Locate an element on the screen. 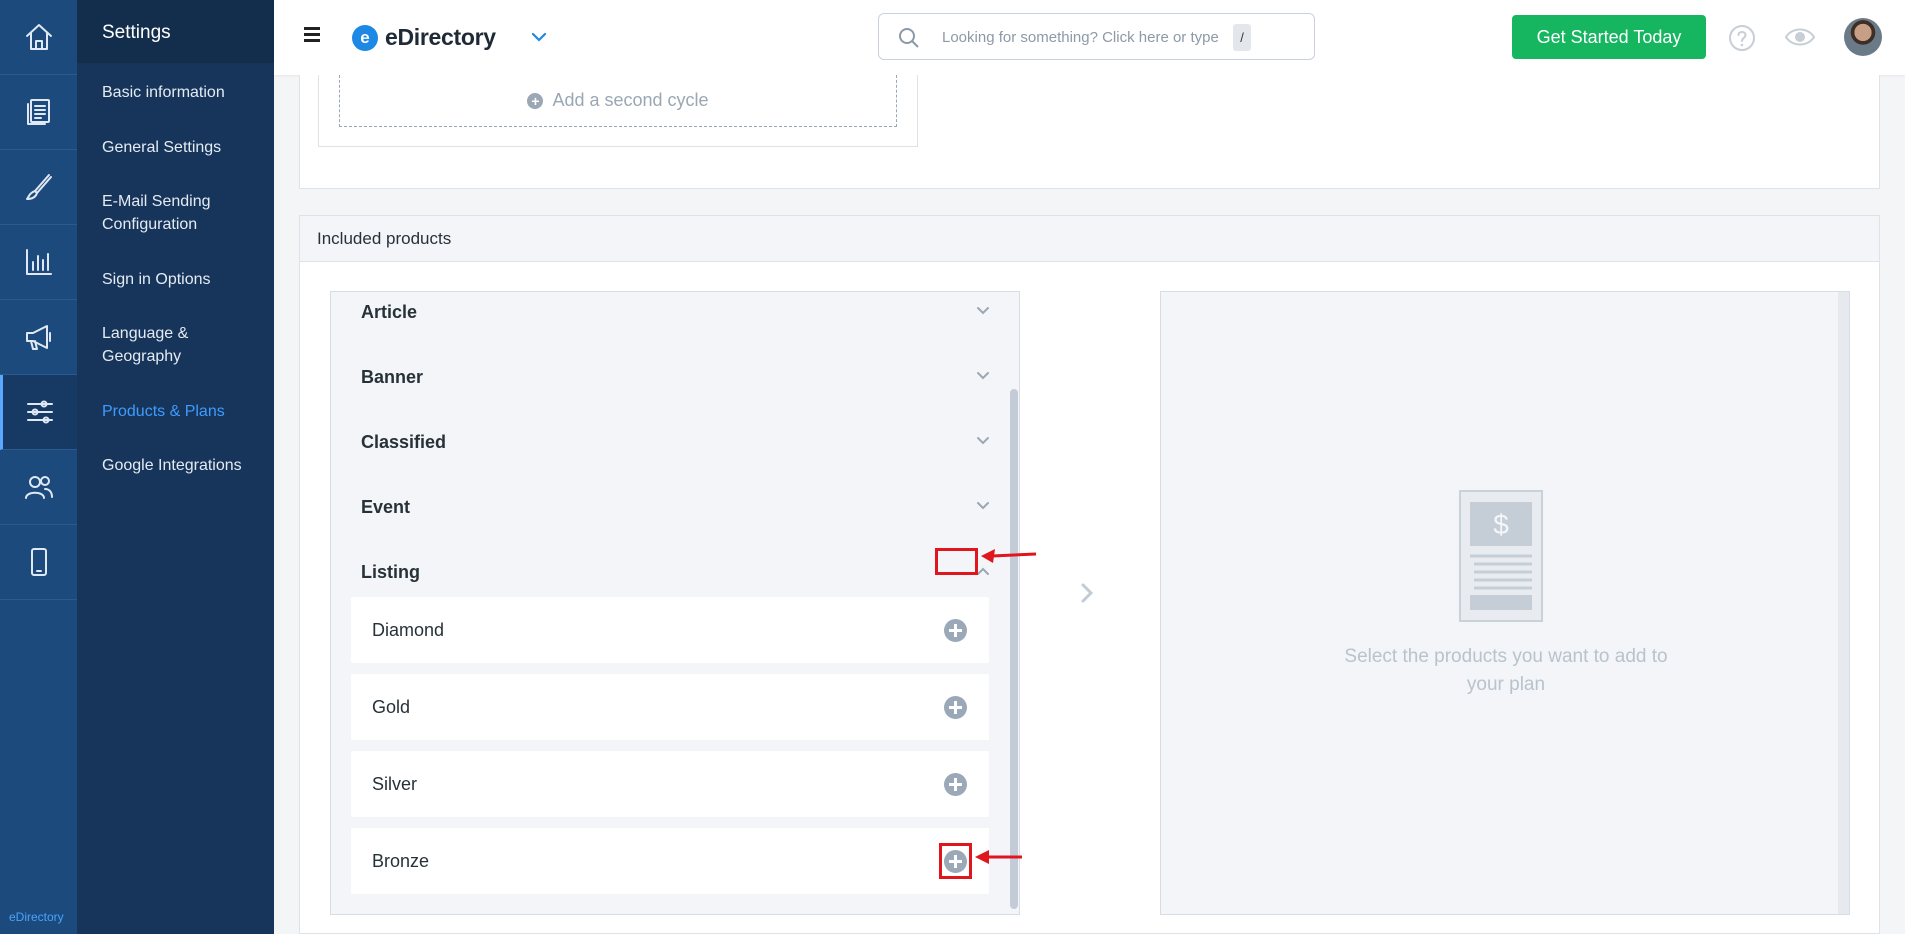 This screenshot has height=934, width=1905. level-label: Gold is located at coordinates (391, 707).